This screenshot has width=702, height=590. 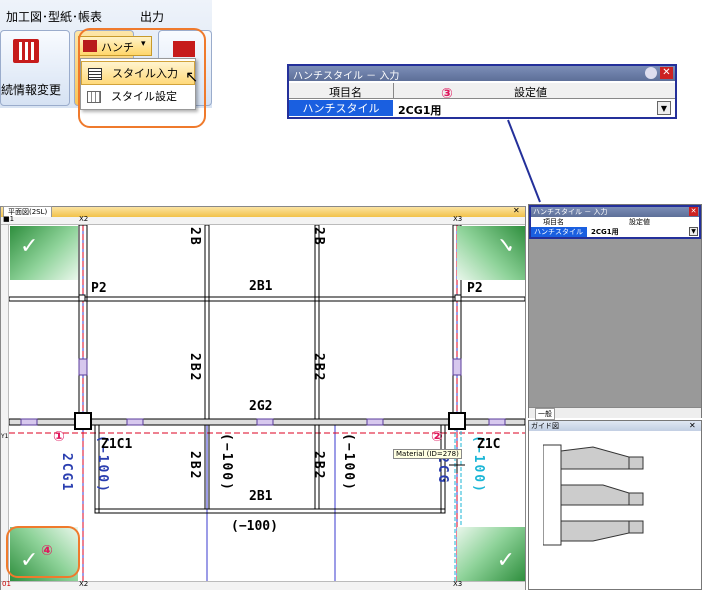 I want to click on guide-titlebar: ガイド図 ✕, so click(x=615, y=426).